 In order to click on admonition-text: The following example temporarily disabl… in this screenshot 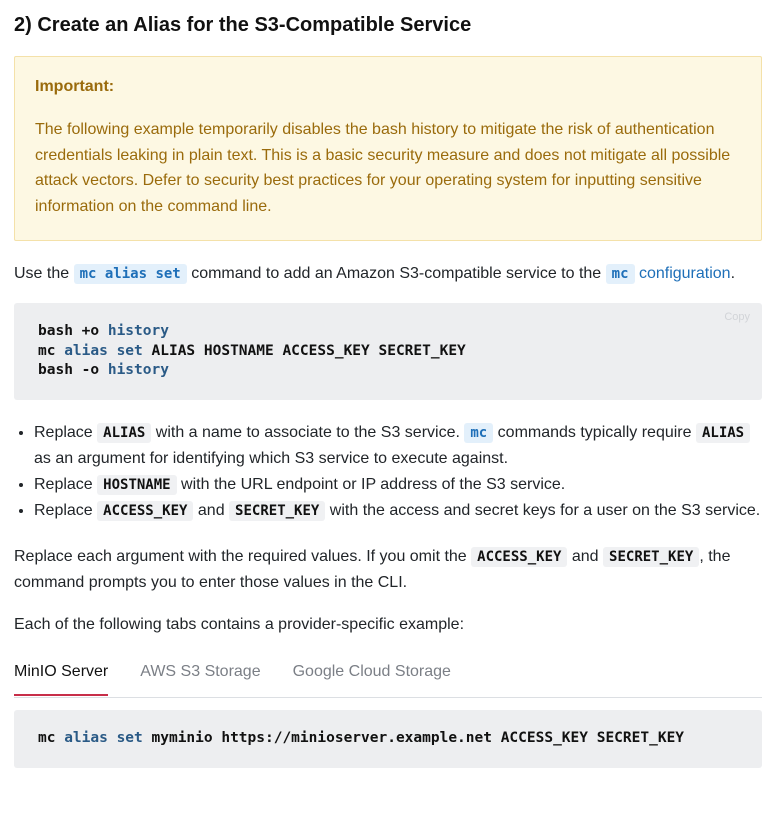, I will do `click(383, 168)`.